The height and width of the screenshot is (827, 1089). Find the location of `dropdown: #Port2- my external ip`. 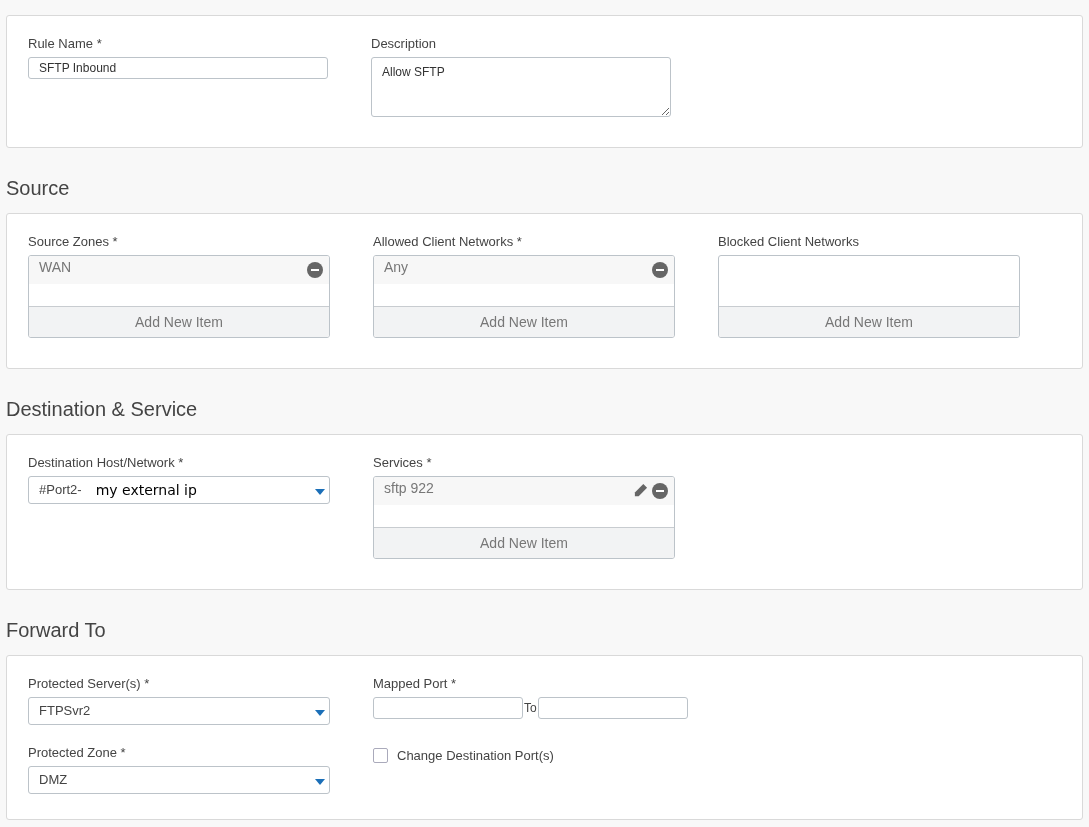

dropdown: #Port2- my external ip is located at coordinates (179, 490).